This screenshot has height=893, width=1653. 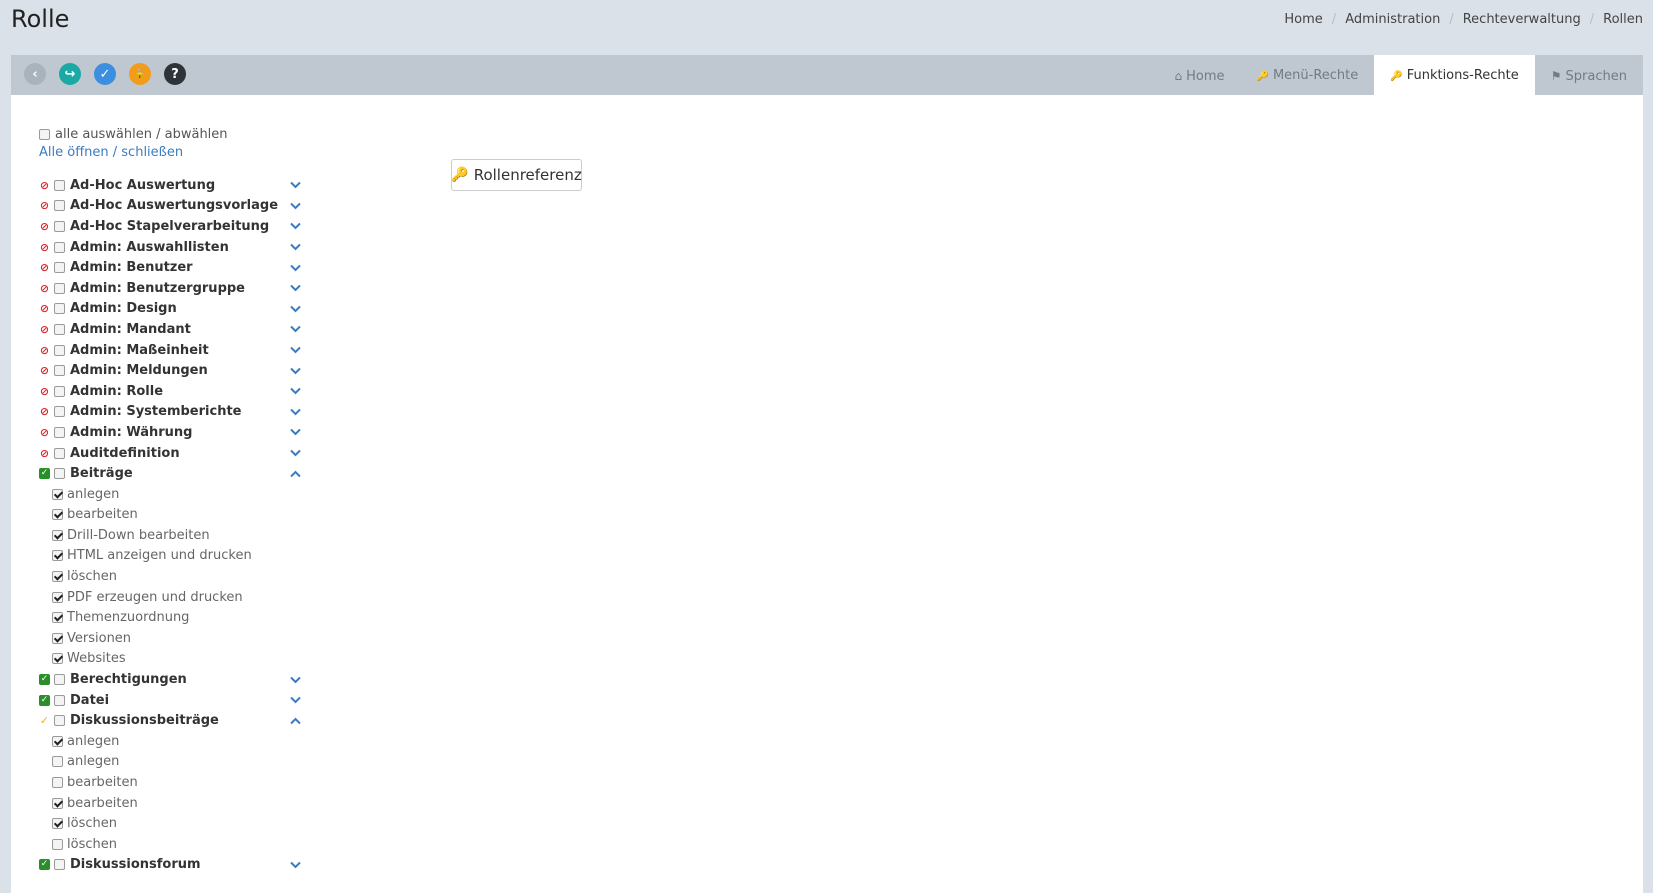 I want to click on back-button: ‹, so click(x=35, y=74).